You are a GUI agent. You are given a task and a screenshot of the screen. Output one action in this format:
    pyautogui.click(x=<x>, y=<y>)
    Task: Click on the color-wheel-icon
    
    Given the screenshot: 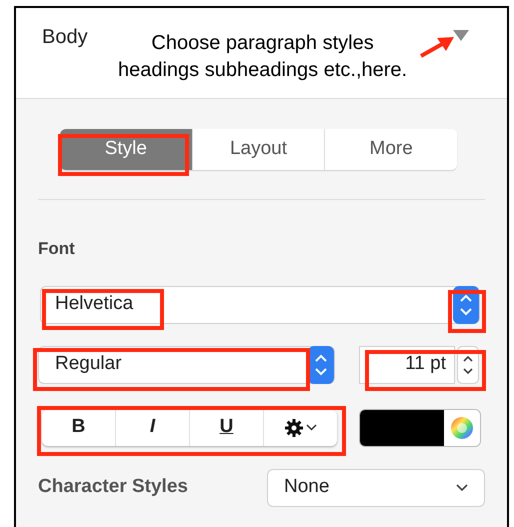 What is the action you would take?
    pyautogui.click(x=462, y=428)
    